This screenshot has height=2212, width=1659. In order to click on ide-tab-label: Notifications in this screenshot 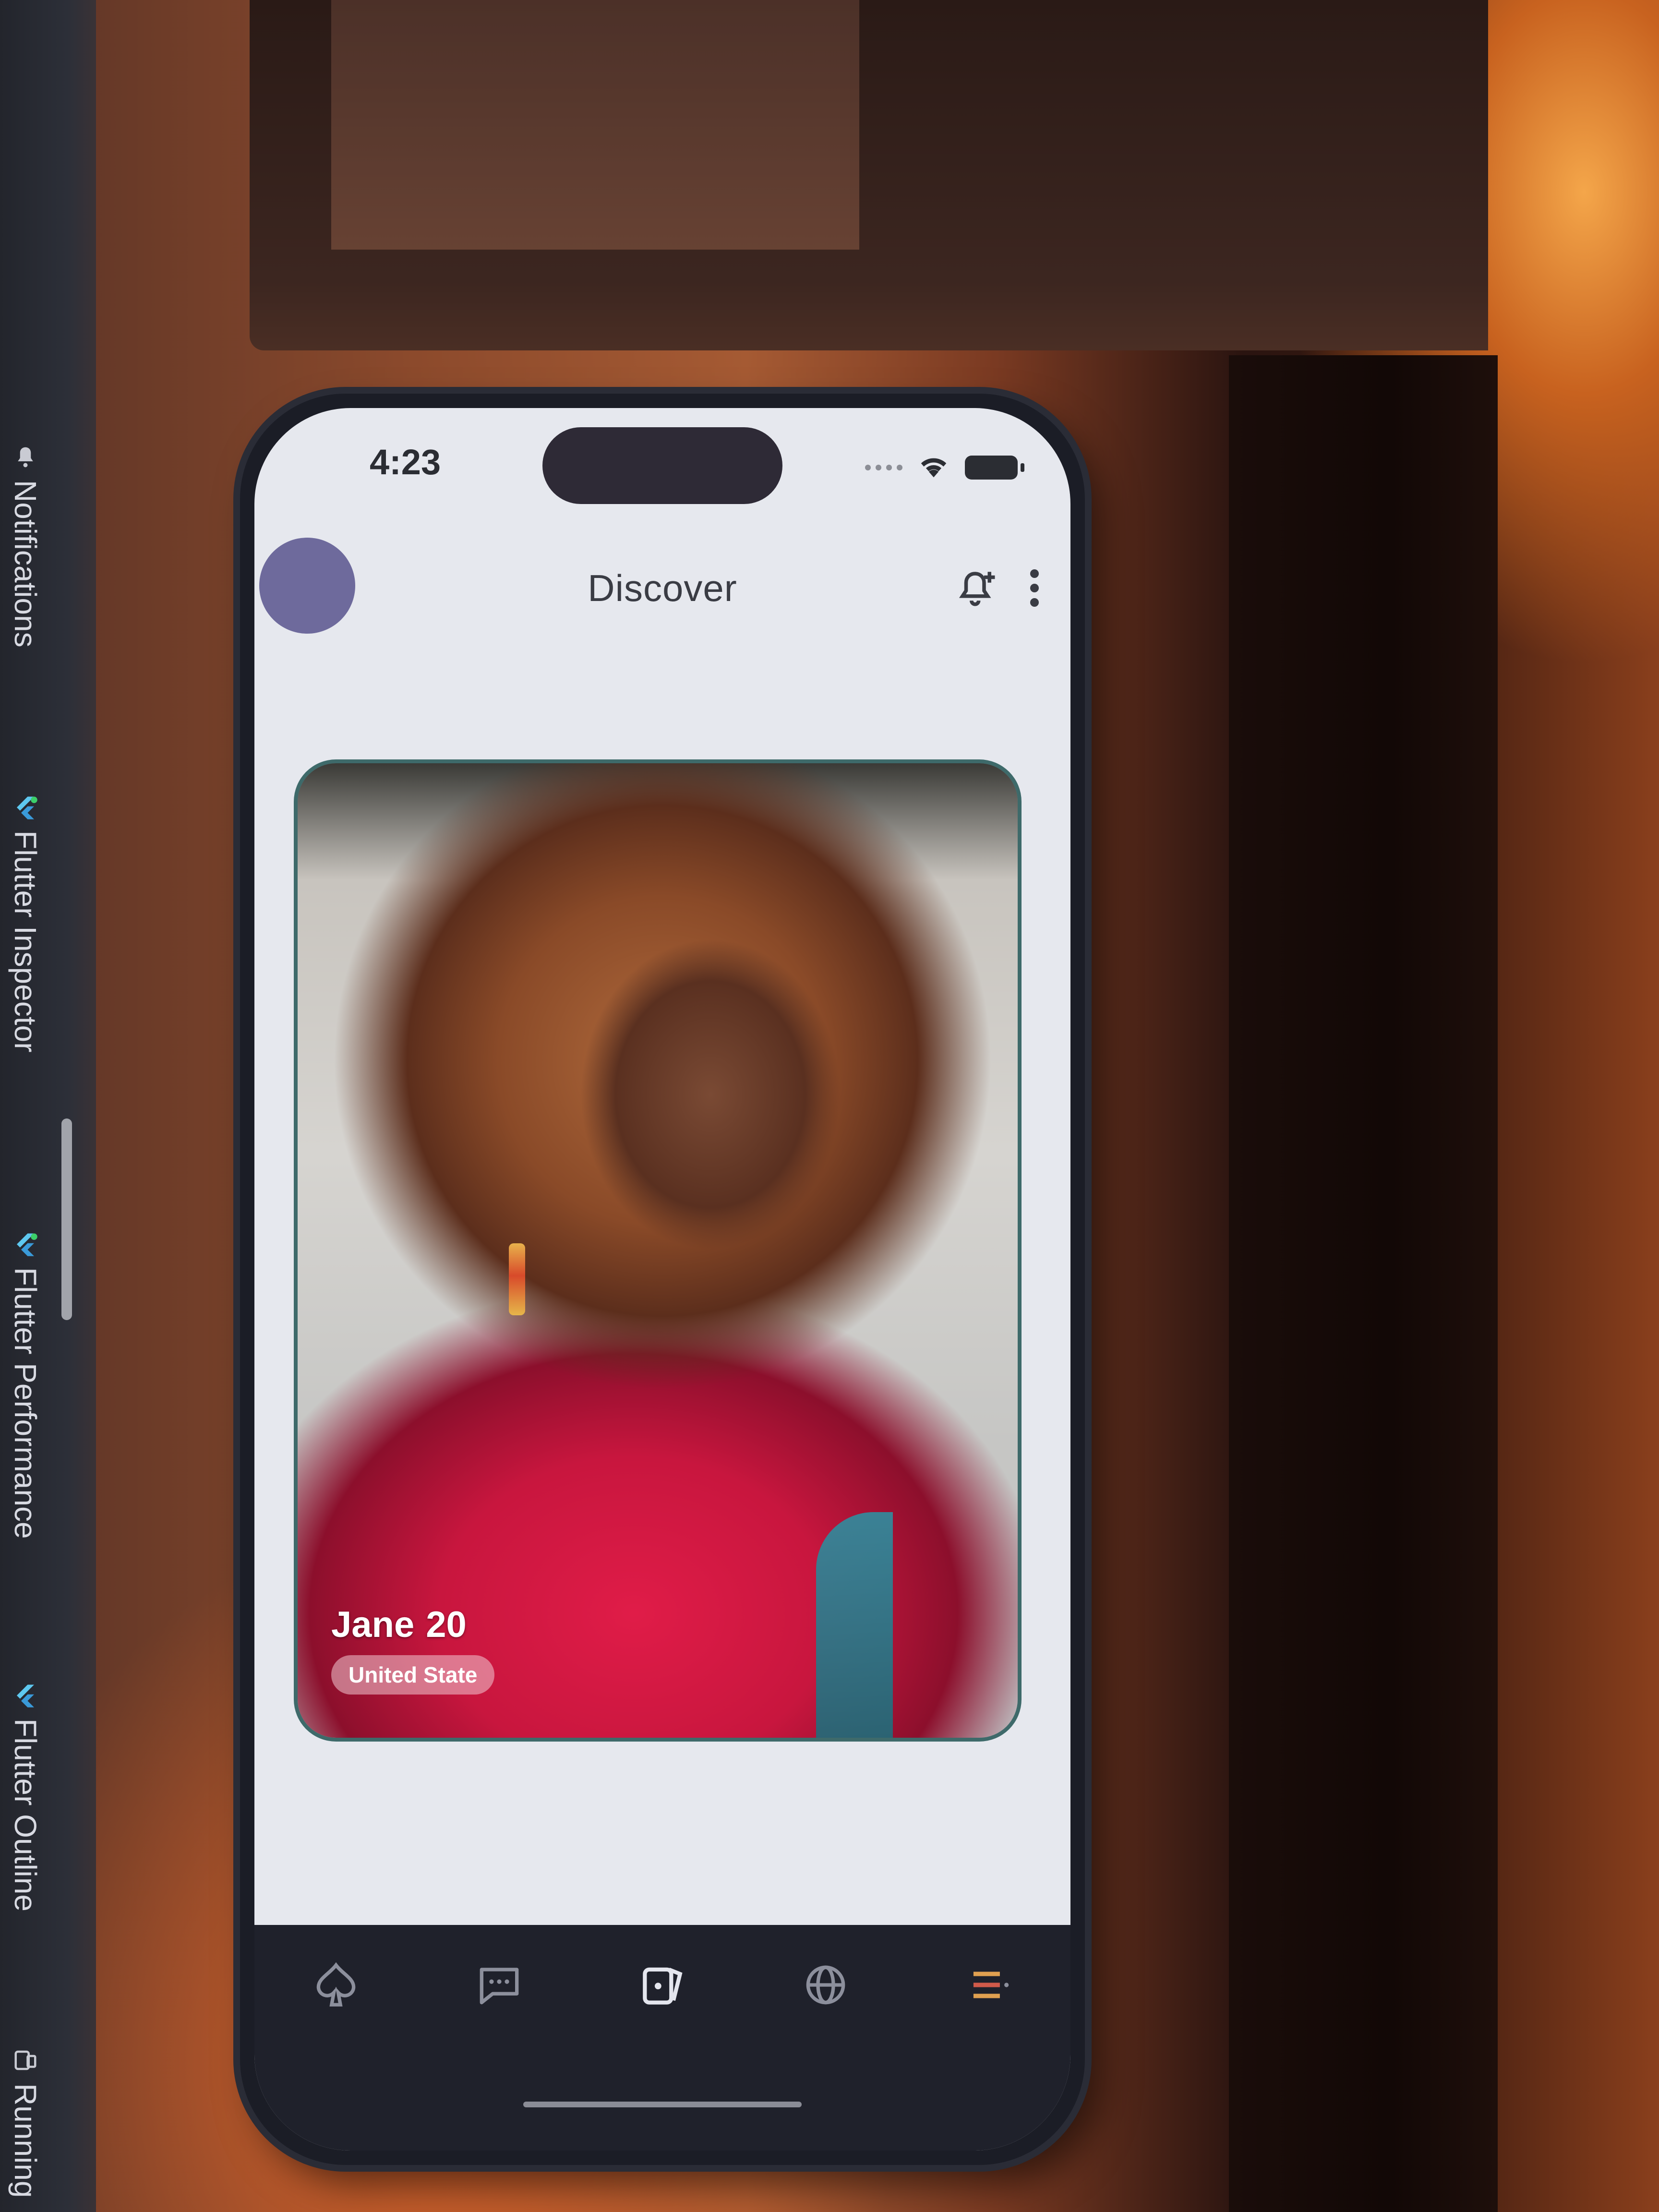, I will do `click(25, 564)`.